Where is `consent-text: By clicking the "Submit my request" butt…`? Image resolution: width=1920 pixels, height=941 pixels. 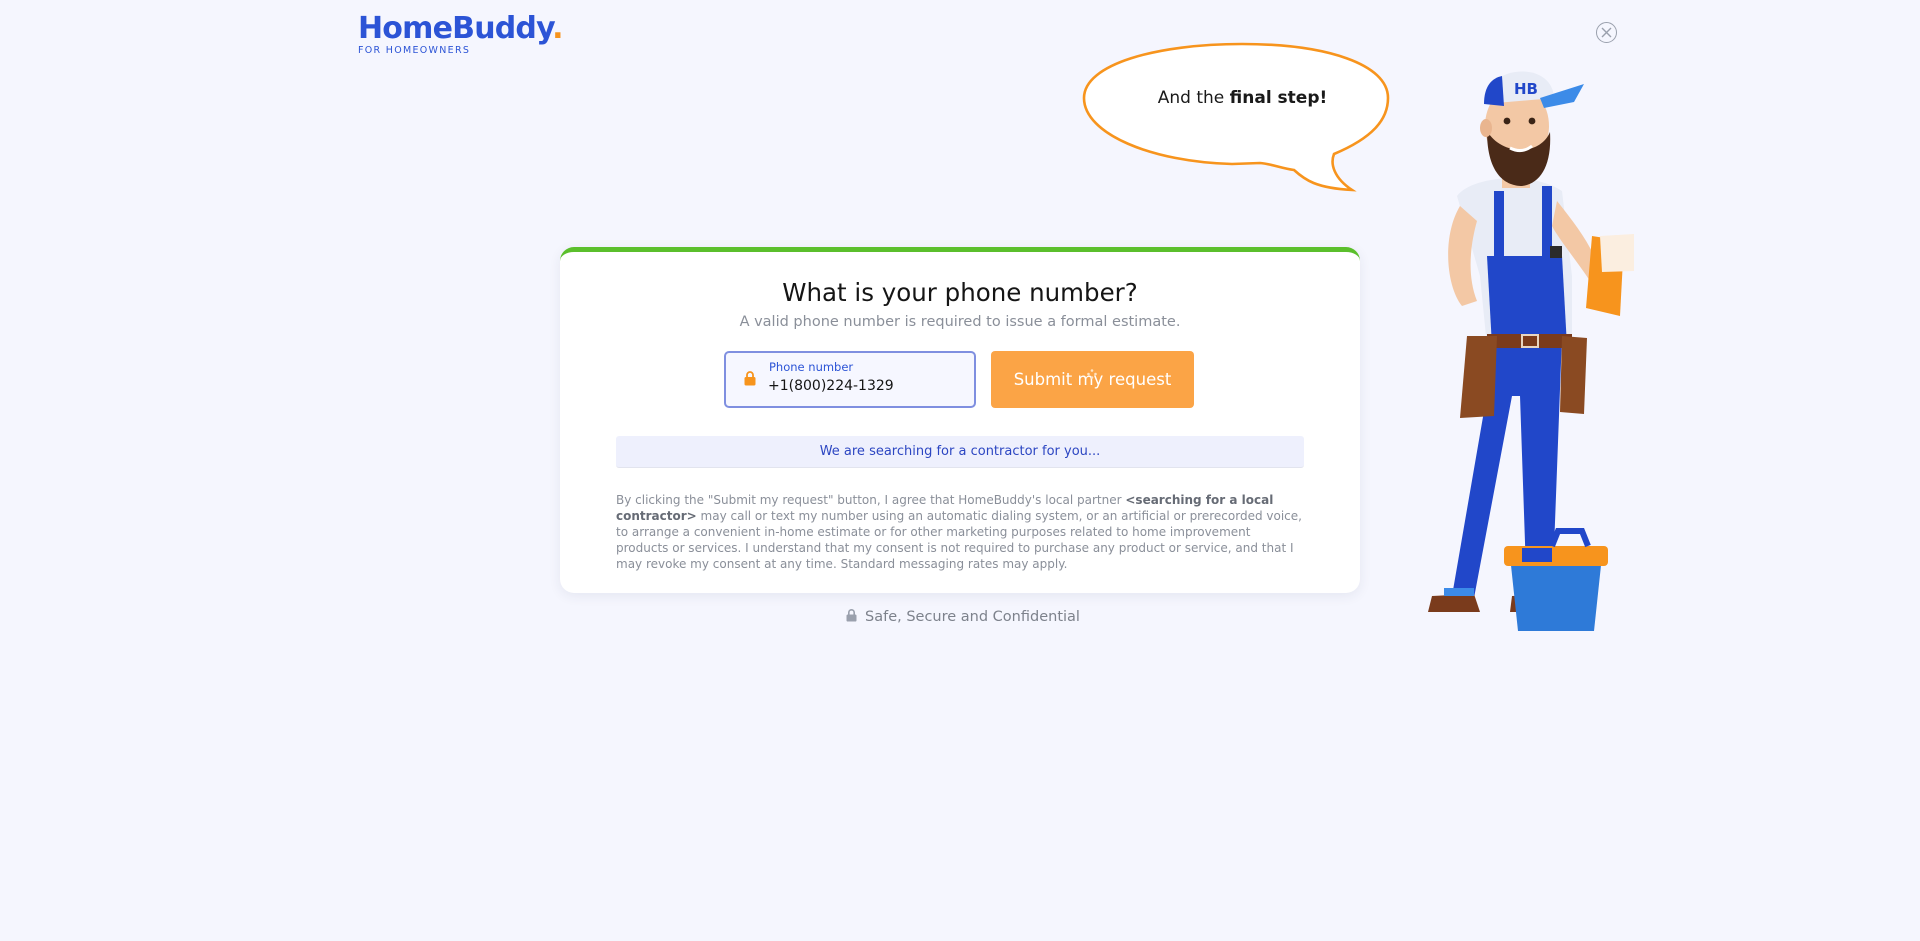
consent-text: By clicking the "Submit my request" butt… is located at coordinates (960, 532).